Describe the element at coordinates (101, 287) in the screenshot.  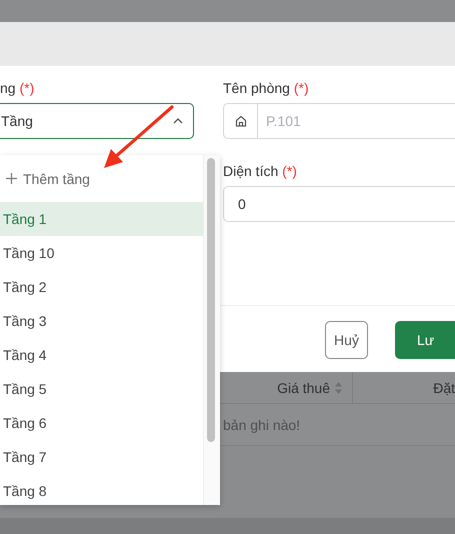
I see `dropdown-option: Tầng 2` at that location.